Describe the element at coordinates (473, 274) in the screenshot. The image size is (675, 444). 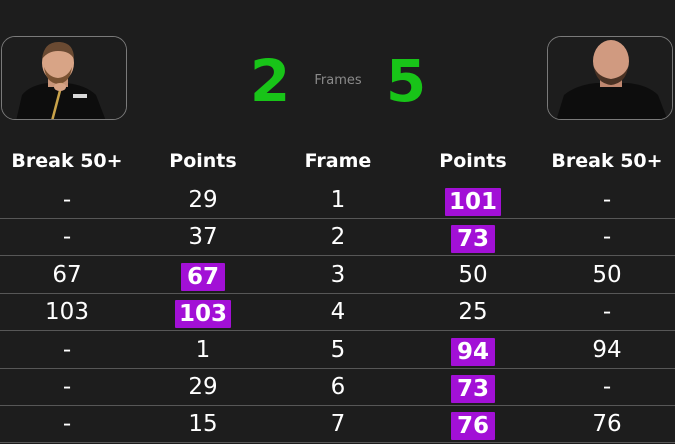
I see `cell-right-points: 50` at that location.